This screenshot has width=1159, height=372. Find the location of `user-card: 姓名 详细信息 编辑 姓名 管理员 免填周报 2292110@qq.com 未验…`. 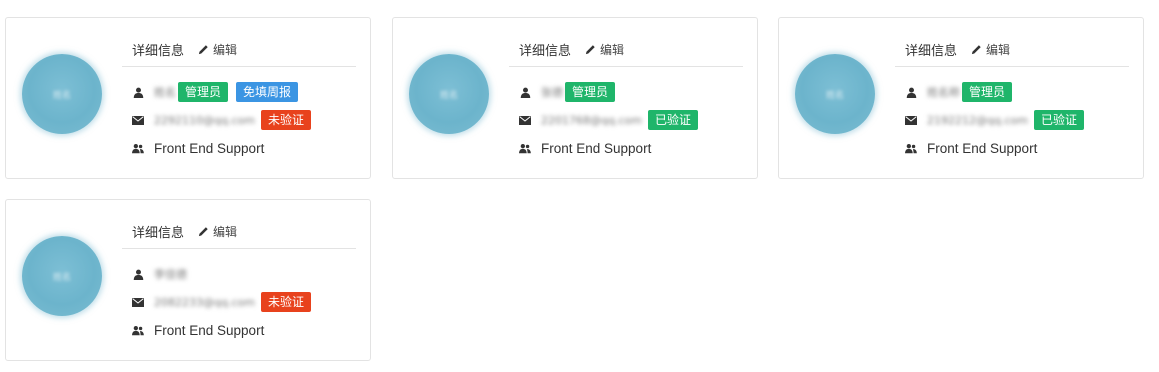

user-card: 姓名 详细信息 编辑 姓名 管理员 免填周报 2292110@qq.com 未验… is located at coordinates (188, 98).